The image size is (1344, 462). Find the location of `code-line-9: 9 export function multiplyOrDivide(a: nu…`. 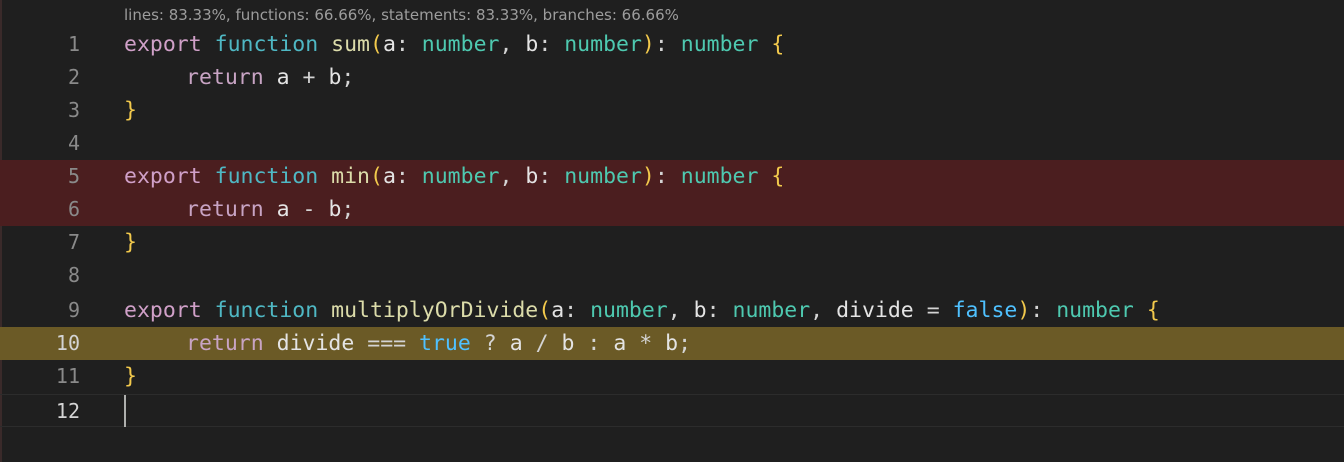

code-line-9: 9 export function multiplyOrDivide(a: nu… is located at coordinates (672, 310).